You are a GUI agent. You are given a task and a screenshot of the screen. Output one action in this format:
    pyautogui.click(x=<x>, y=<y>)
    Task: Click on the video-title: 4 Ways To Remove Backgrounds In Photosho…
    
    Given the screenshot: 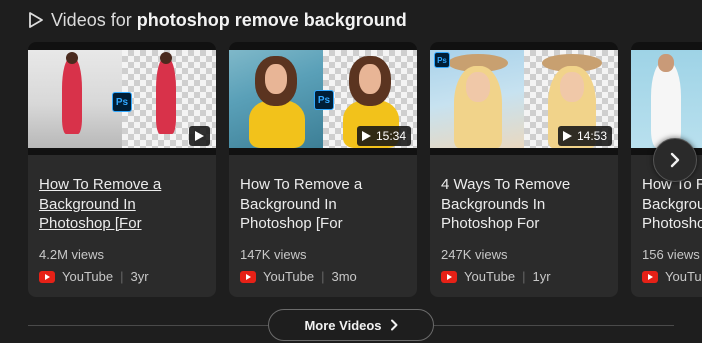 What is the action you would take?
    pyautogui.click(x=526, y=204)
    